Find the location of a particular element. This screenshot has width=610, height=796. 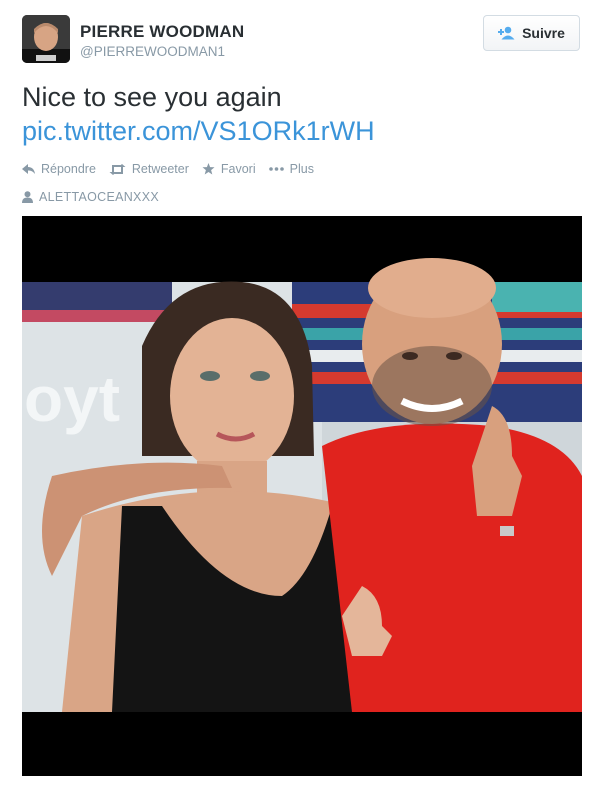

reply-label: Répondre is located at coordinates (68, 169).